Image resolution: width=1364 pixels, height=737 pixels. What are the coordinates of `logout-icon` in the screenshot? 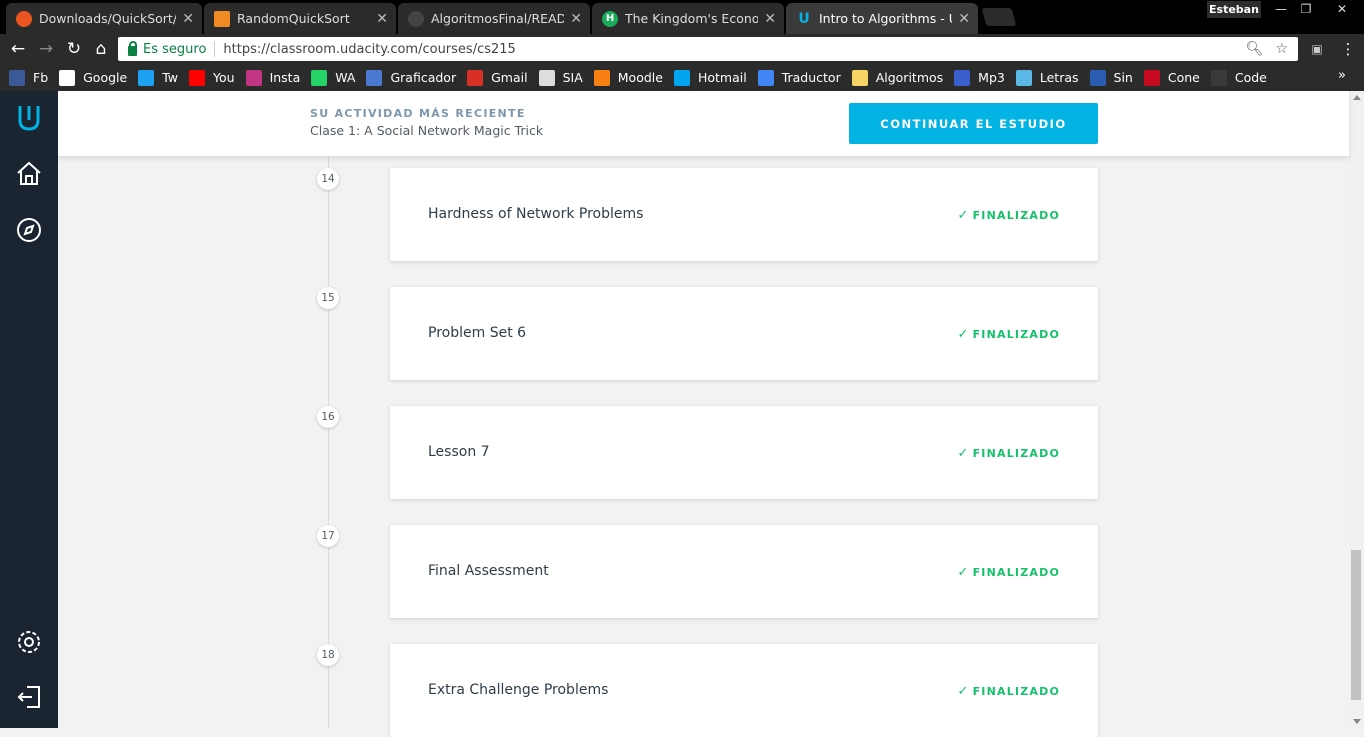 It's located at (29, 697).